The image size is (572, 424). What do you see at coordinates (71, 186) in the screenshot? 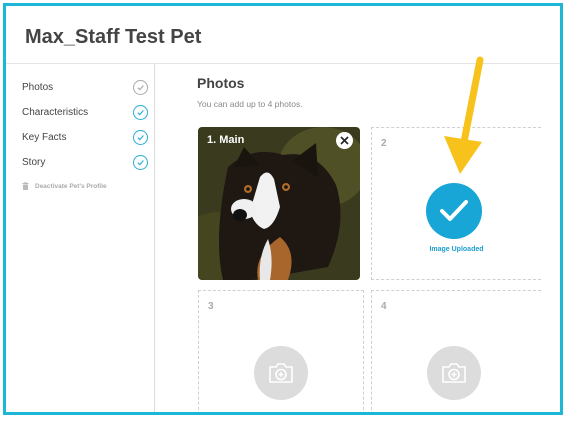
I see `deactivate-label: Deactivate Pet's Profile` at bounding box center [71, 186].